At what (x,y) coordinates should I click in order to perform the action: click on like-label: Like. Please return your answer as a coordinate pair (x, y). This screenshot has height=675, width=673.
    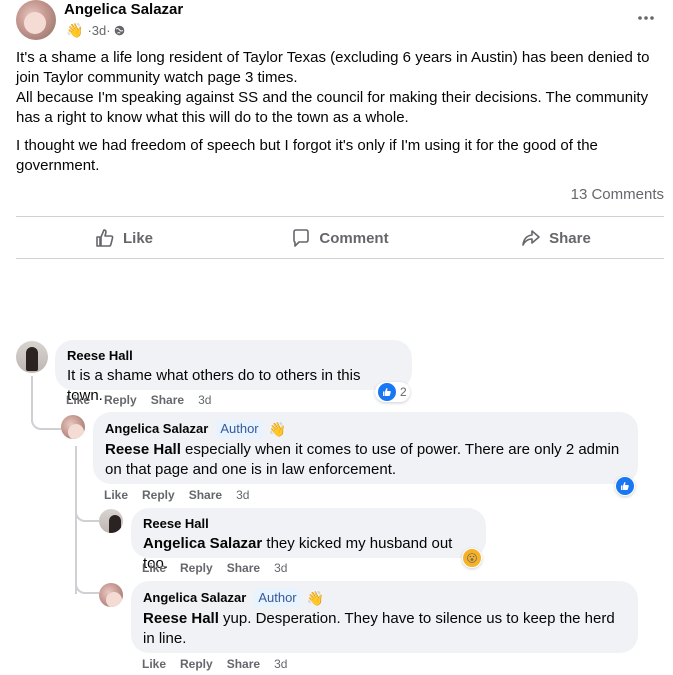
    Looking at the image, I should click on (137, 238).